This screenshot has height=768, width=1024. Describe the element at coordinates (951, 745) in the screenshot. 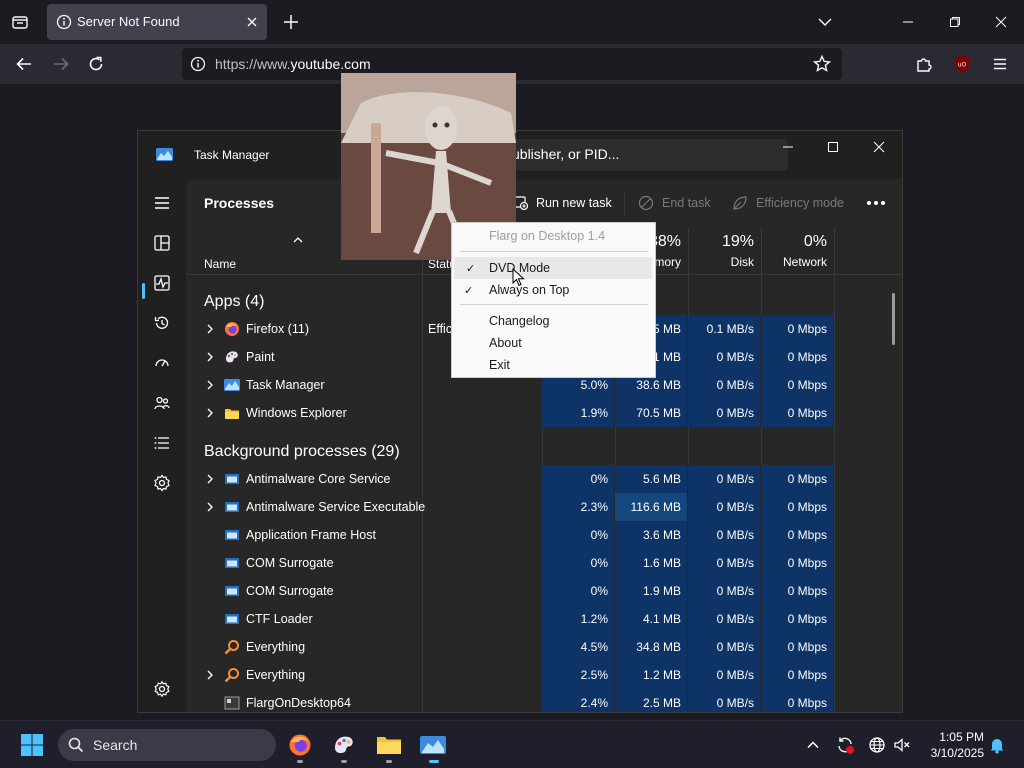

I see `system-clock: 1:05 PM 3/10/2025` at that location.